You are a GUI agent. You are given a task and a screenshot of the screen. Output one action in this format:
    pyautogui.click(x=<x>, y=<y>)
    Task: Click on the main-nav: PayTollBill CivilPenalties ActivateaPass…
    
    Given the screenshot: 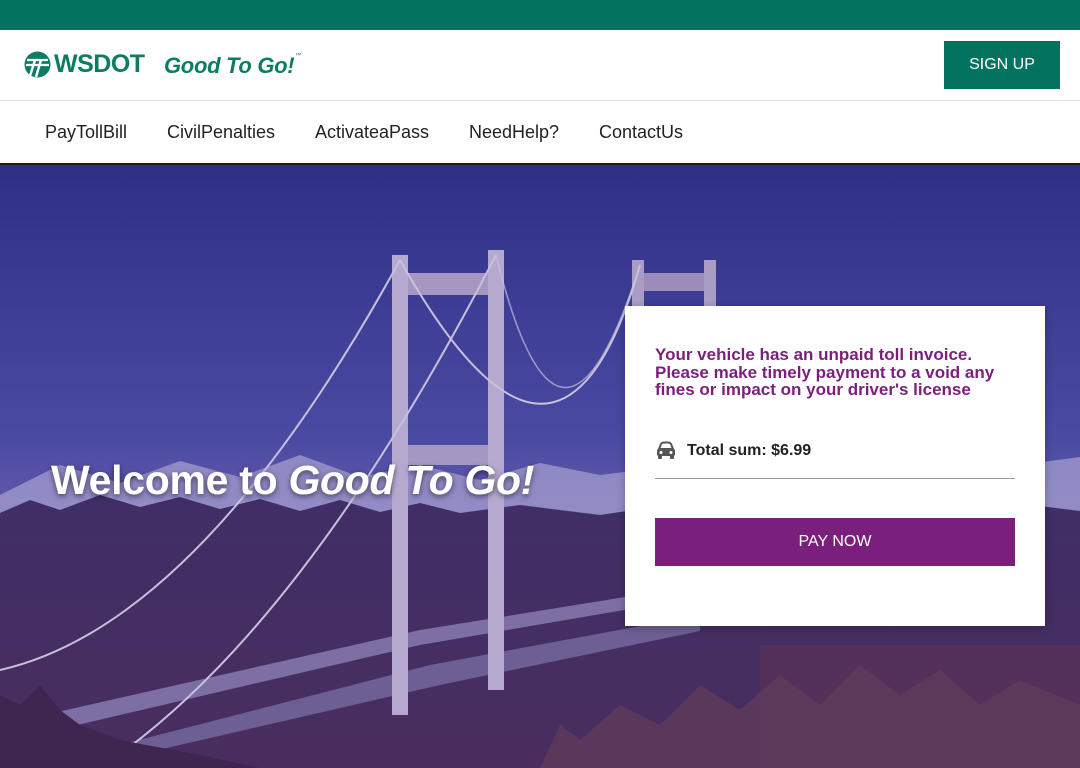 What is the action you would take?
    pyautogui.click(x=540, y=133)
    